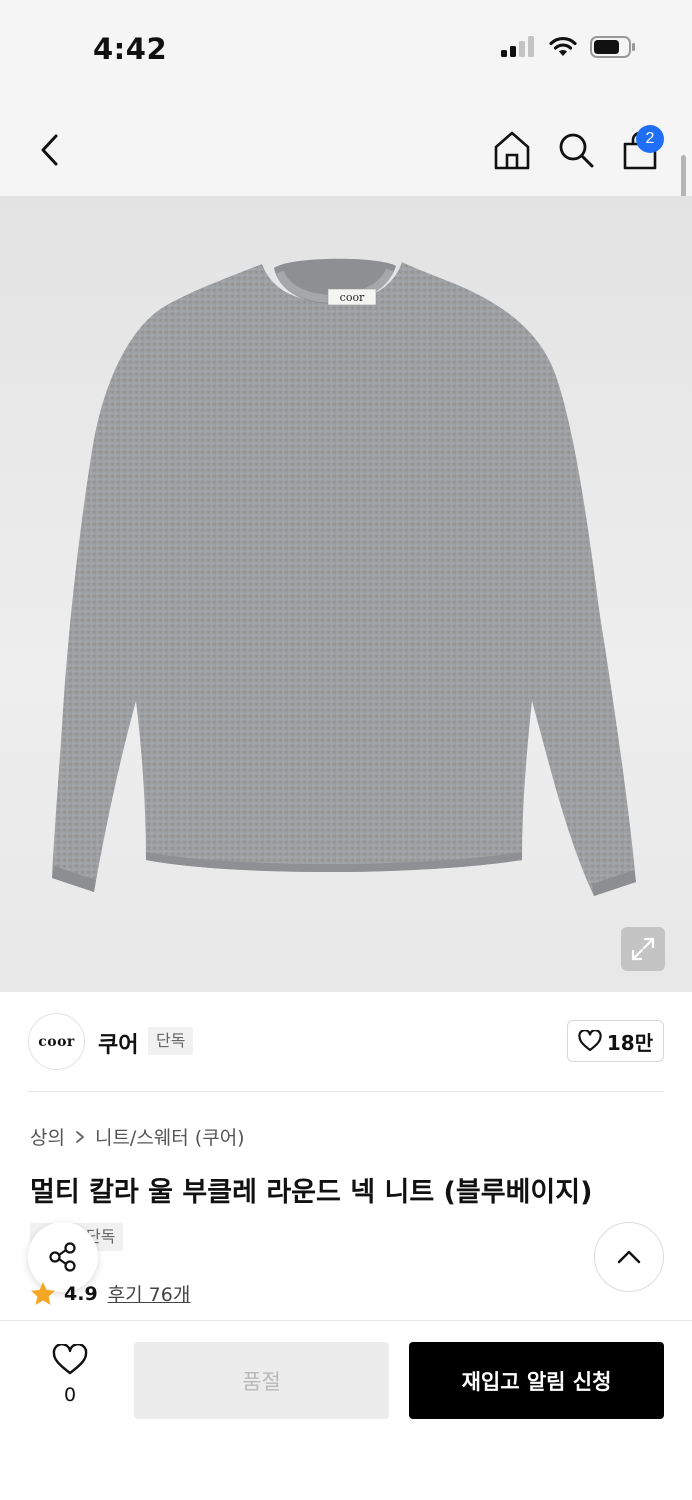 Image resolution: width=692 pixels, height=1500 pixels. Describe the element at coordinates (612, 47) in the screenshot. I see `battery-icon` at that location.